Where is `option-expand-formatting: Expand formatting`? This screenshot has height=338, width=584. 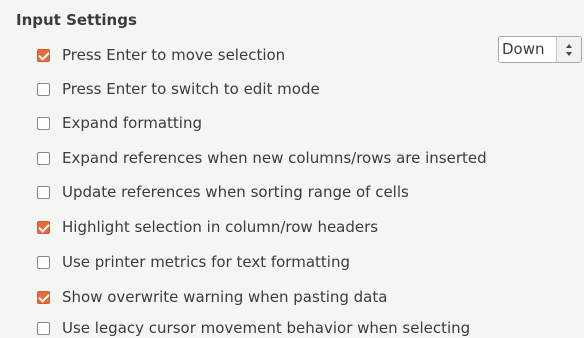
option-expand-formatting: Expand formatting is located at coordinates (119, 123).